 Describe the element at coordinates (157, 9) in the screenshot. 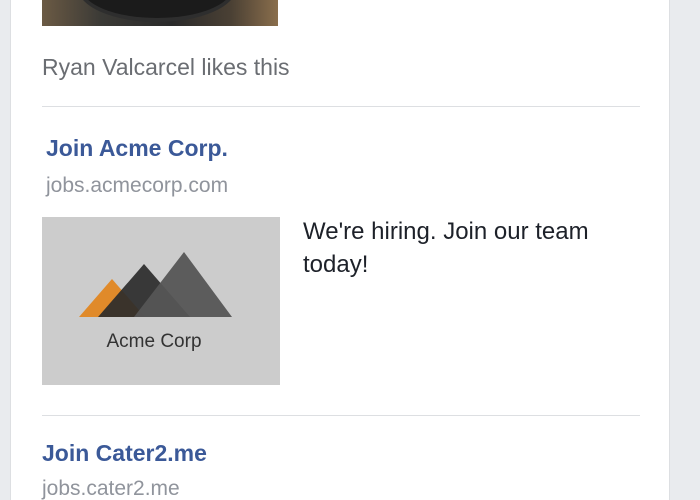

I see `post-image-subject` at that location.